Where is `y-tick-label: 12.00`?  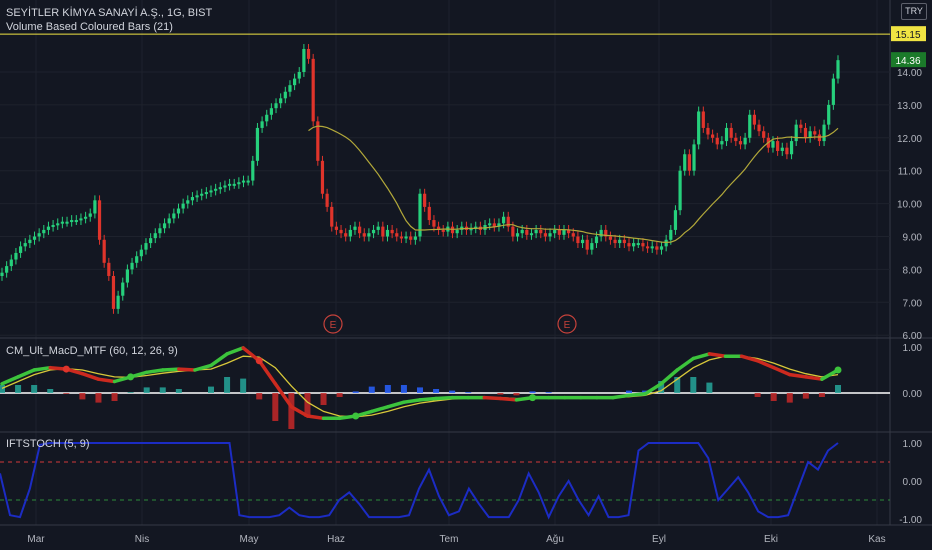 y-tick-label: 12.00 is located at coordinates (909, 139).